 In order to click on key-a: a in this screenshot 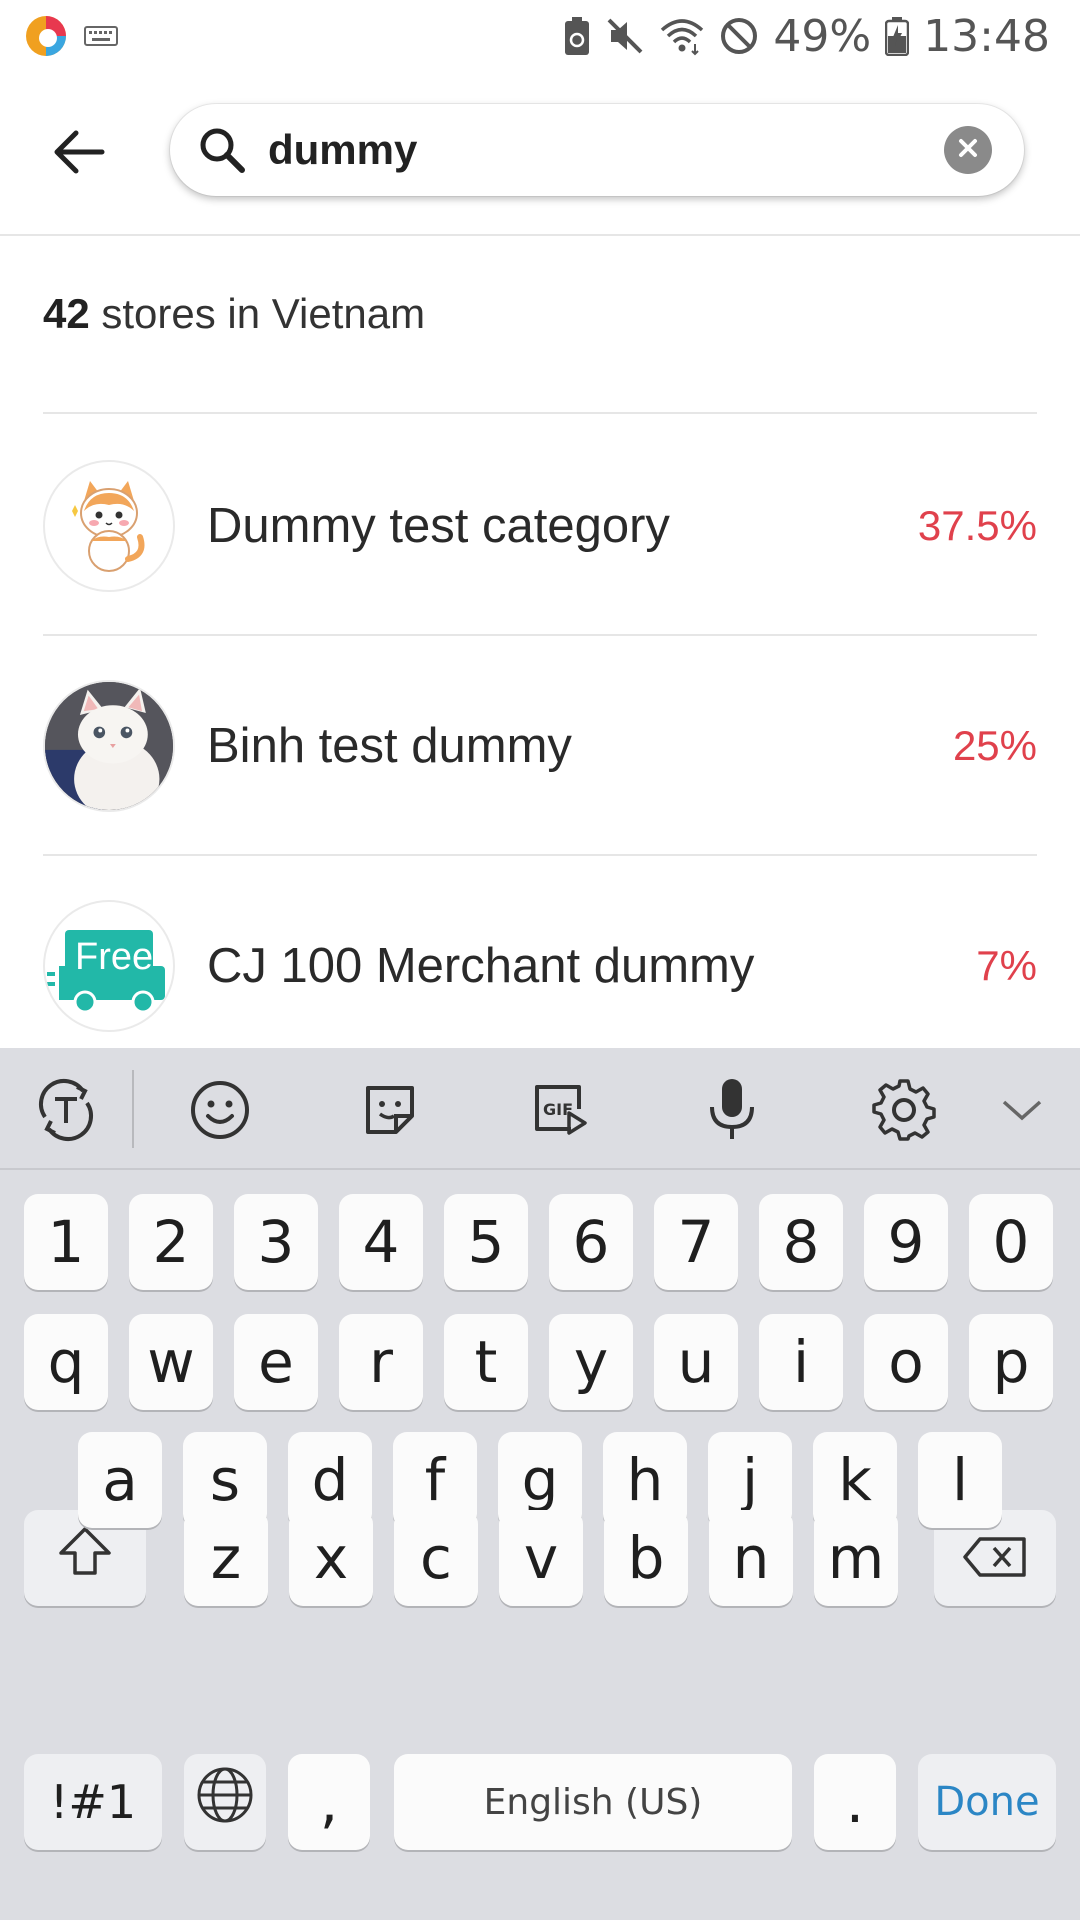, I will do `click(120, 1480)`.